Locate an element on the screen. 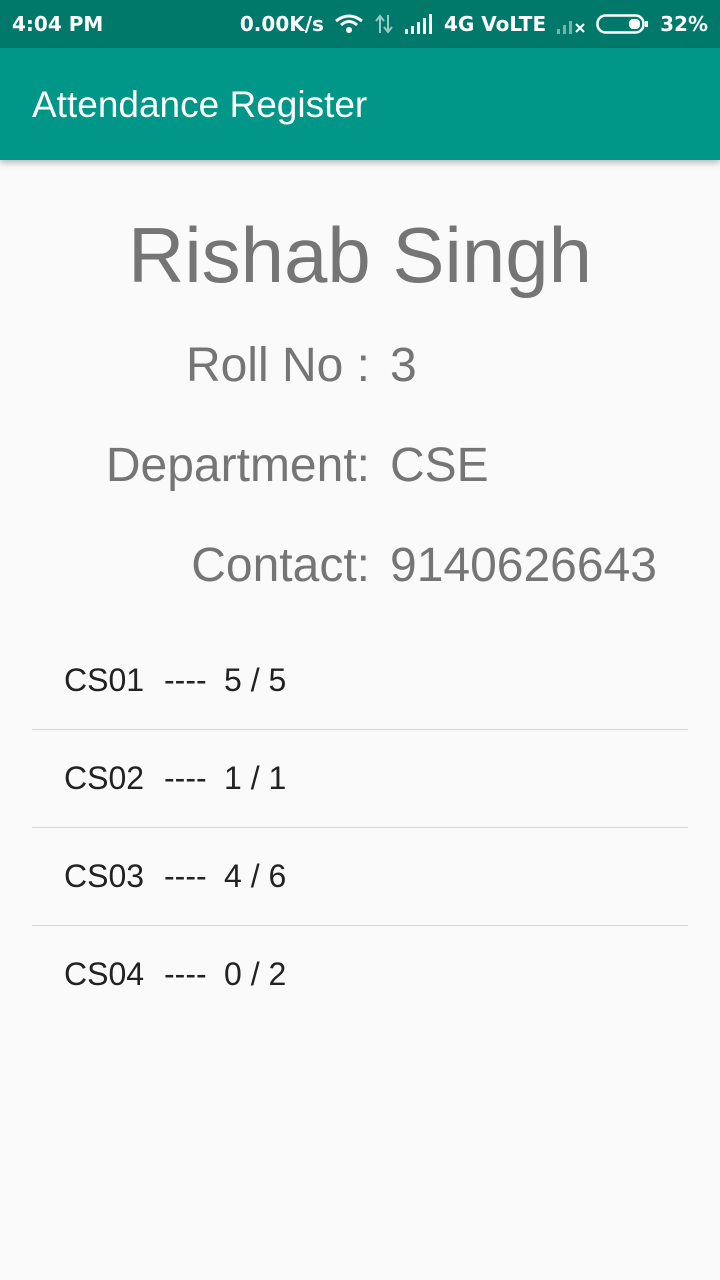 The image size is (720, 1280). subject-code: CS02 is located at coordinates (104, 778).